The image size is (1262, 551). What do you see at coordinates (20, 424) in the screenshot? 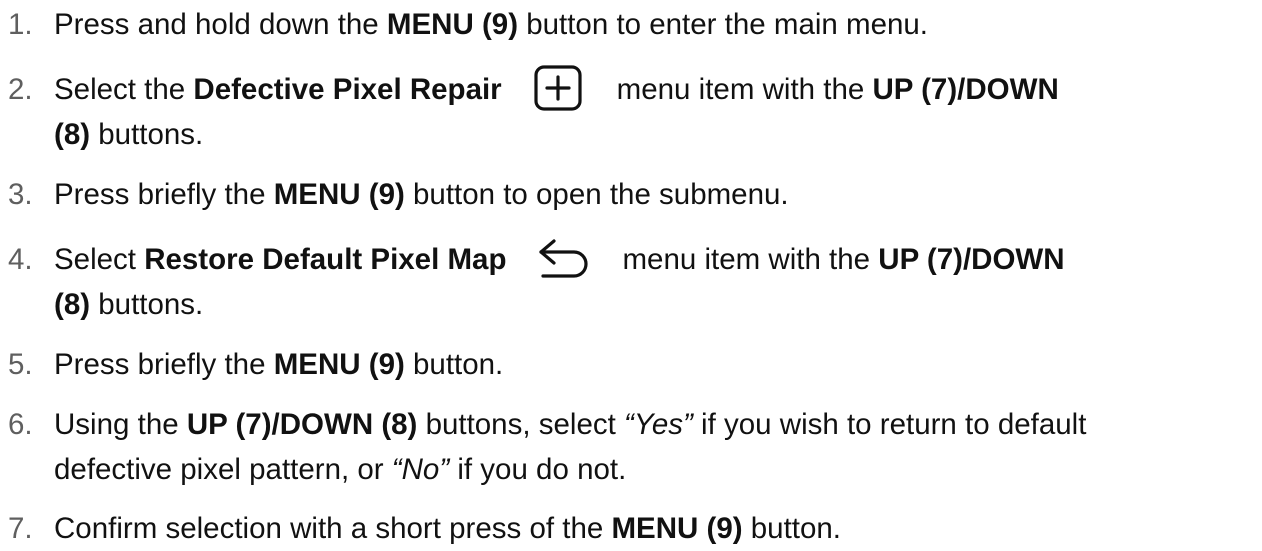
I see `step-number: 6.` at bounding box center [20, 424].